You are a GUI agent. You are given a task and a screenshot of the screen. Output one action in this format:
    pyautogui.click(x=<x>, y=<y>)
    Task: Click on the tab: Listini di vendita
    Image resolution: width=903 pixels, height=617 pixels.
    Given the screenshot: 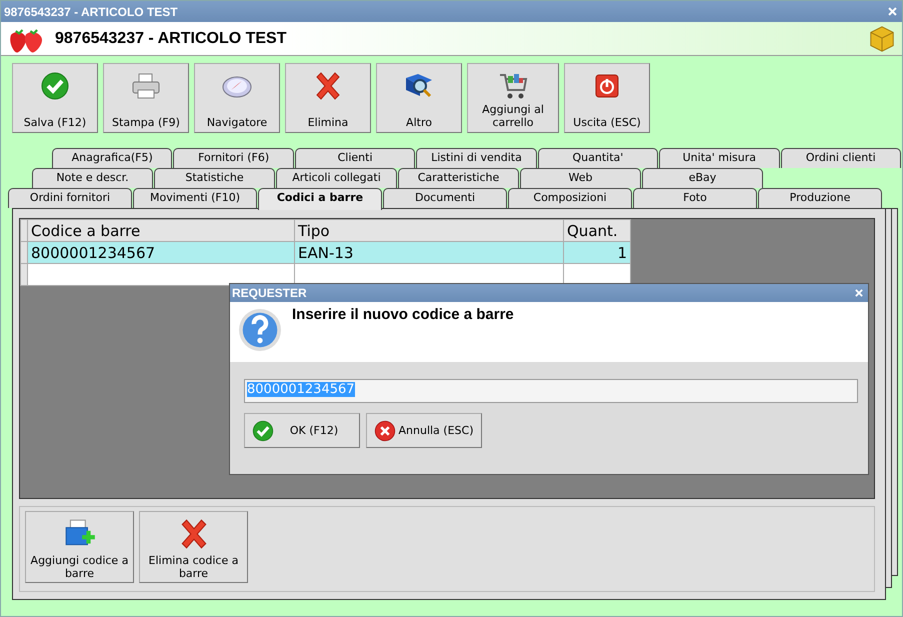 What is the action you would take?
    pyautogui.click(x=476, y=158)
    